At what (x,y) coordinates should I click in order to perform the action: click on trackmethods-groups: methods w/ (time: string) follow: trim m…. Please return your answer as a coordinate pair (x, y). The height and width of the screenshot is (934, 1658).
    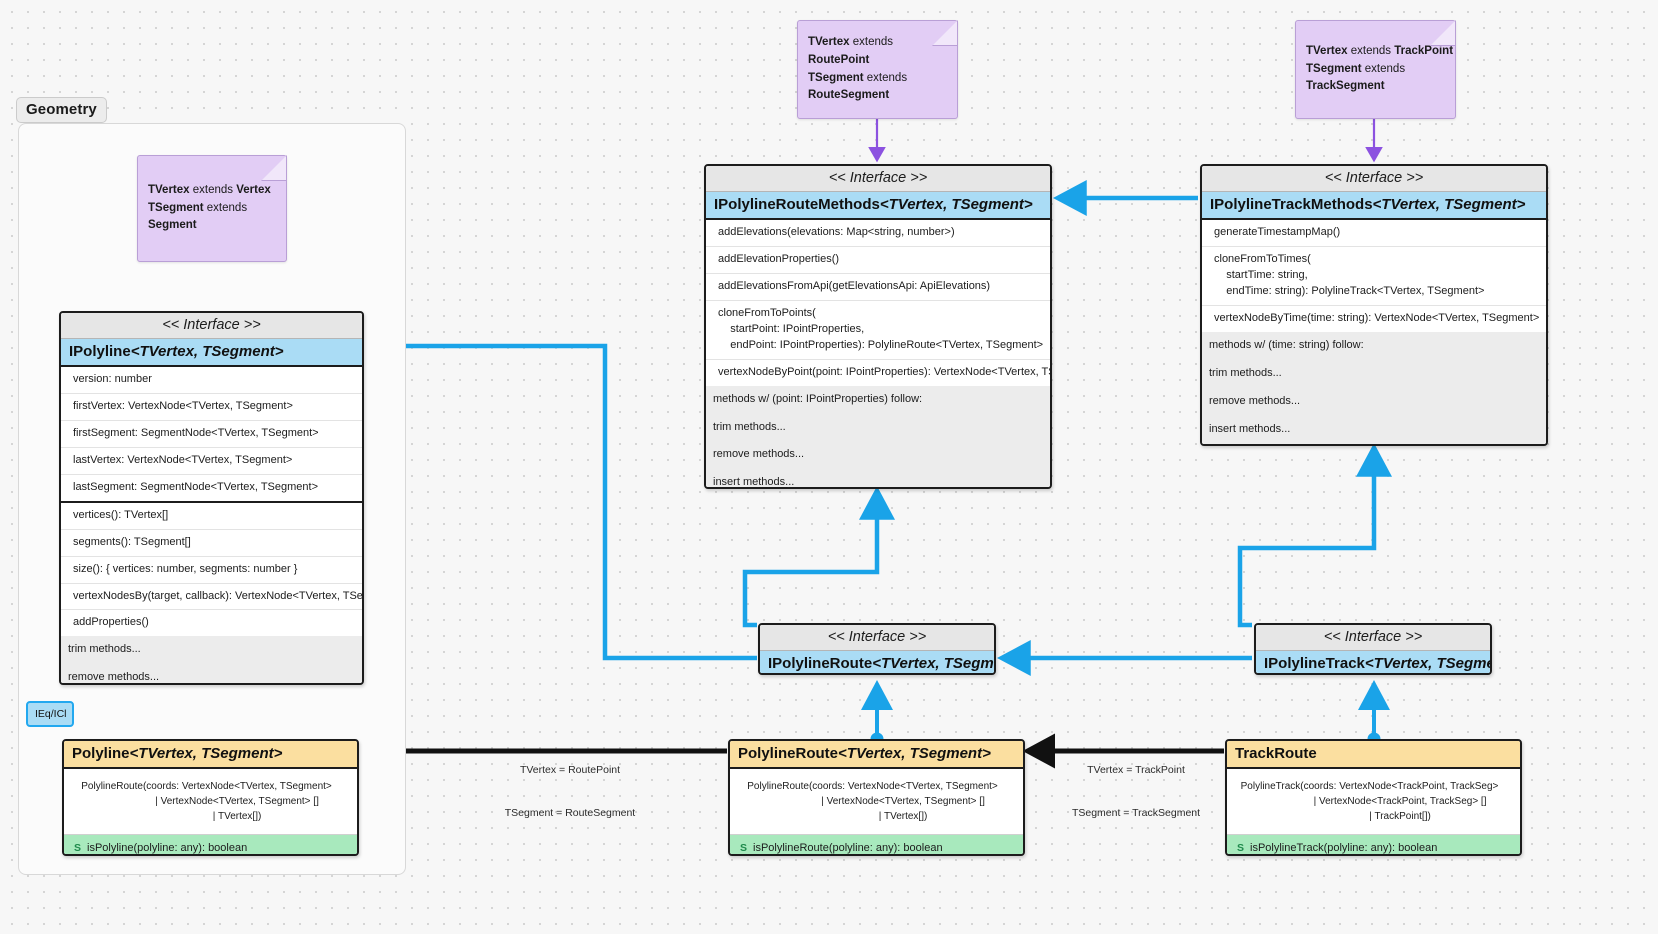
    Looking at the image, I should click on (1374, 387).